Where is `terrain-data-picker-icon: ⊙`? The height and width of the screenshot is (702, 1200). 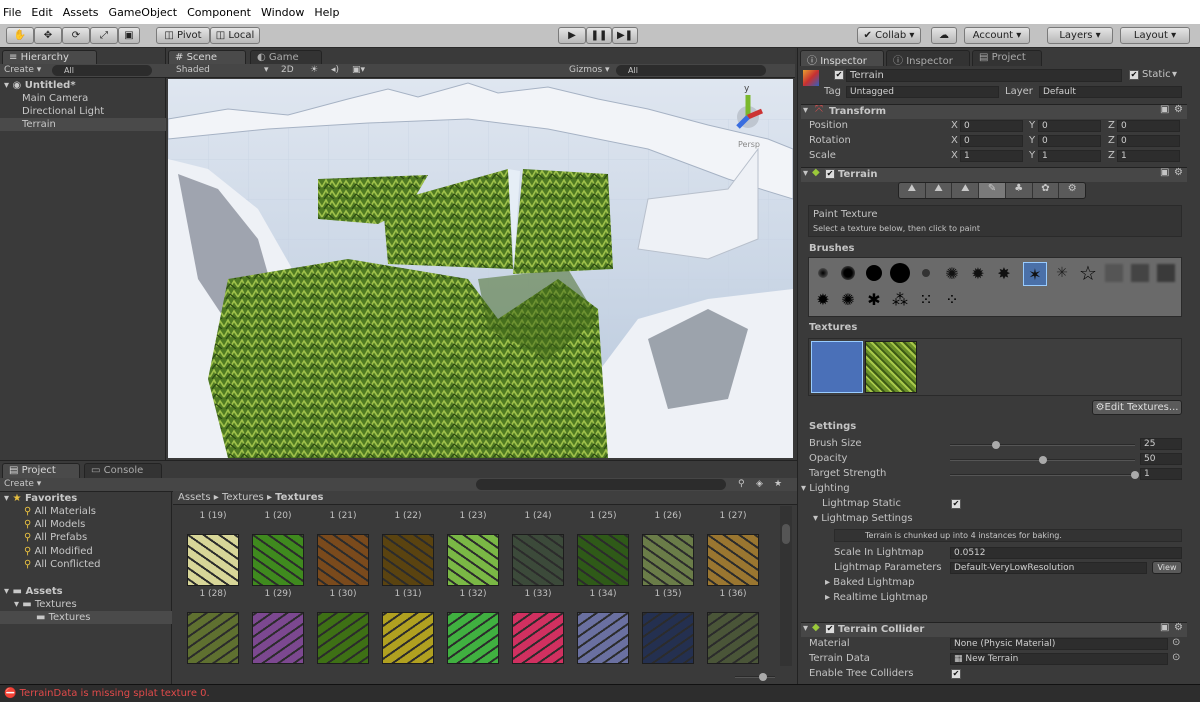 terrain-data-picker-icon: ⊙ is located at coordinates (1176, 657).